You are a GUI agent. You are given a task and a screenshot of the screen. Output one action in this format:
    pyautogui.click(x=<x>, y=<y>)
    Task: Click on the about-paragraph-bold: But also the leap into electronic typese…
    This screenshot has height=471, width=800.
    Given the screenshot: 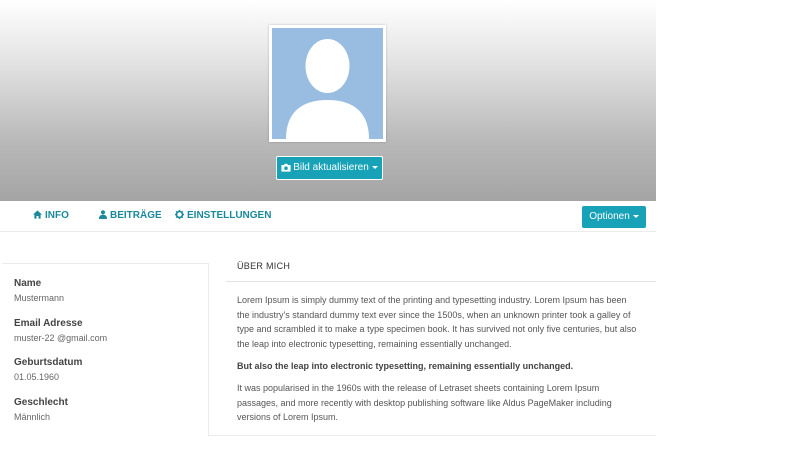 What is the action you would take?
    pyautogui.click(x=405, y=366)
    